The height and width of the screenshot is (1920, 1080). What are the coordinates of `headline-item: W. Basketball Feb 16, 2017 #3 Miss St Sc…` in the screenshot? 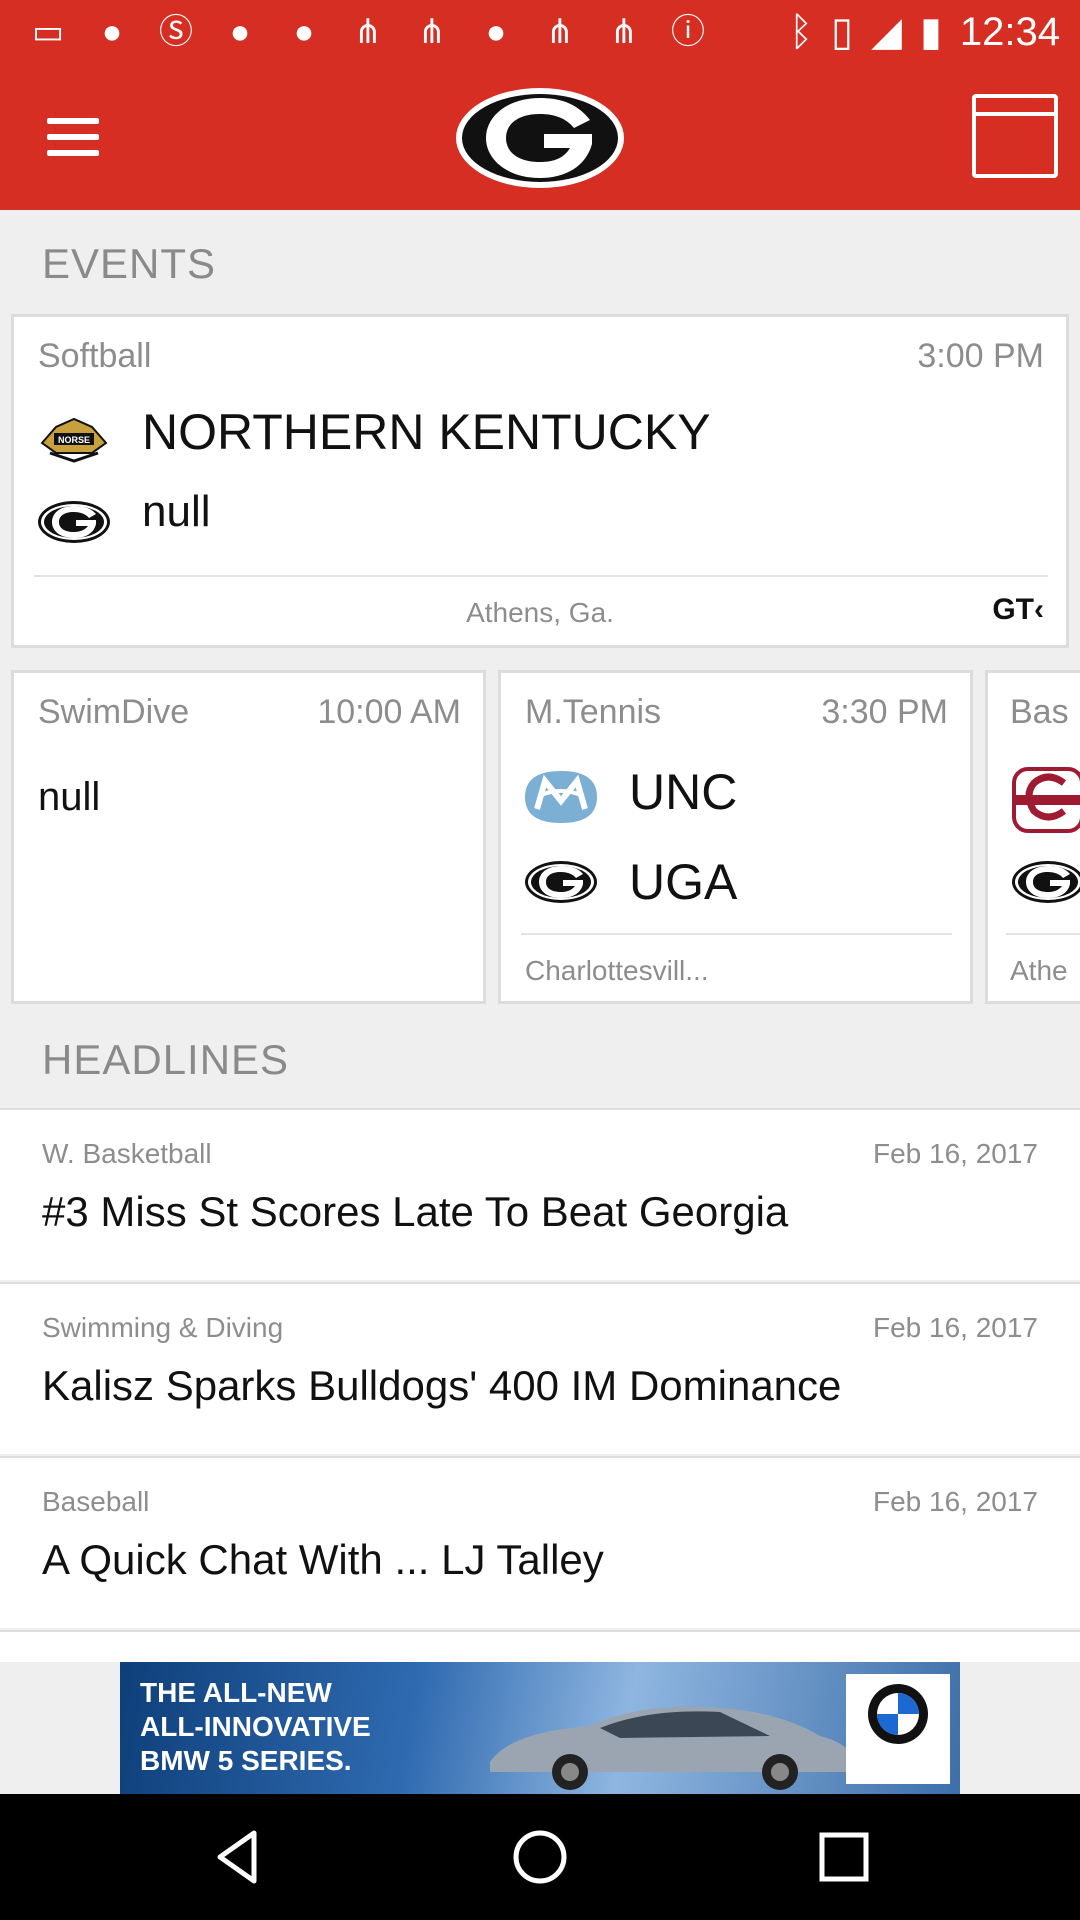 It's located at (540, 1194).